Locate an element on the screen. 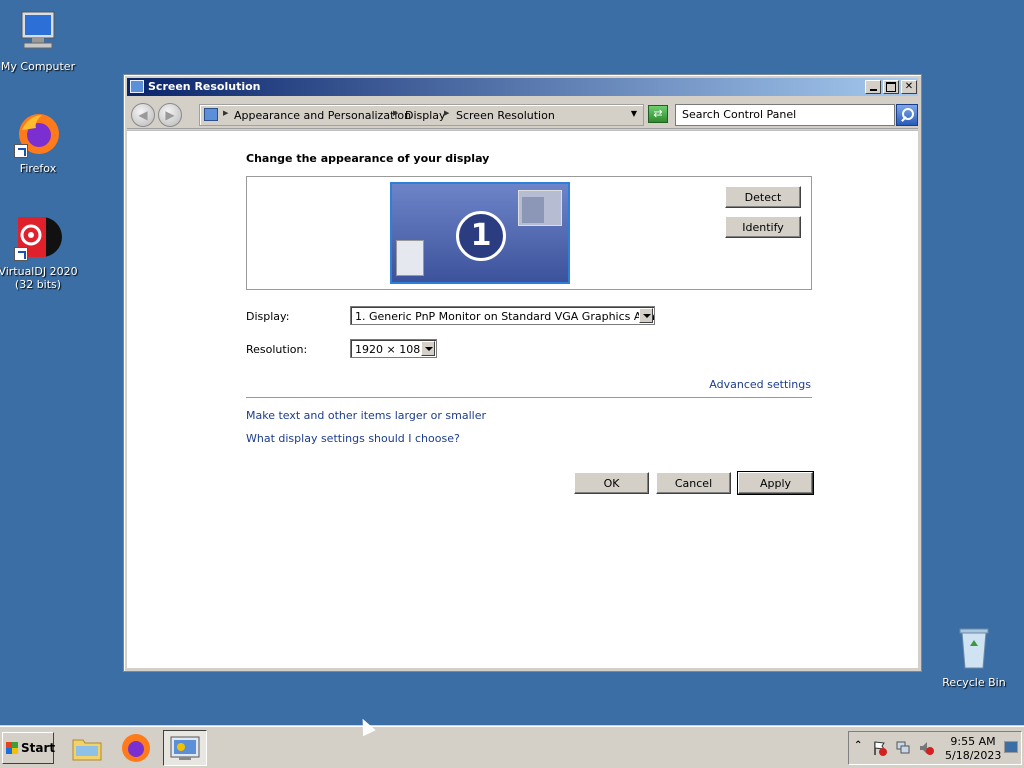  folder-icon is located at coordinates (87, 750).